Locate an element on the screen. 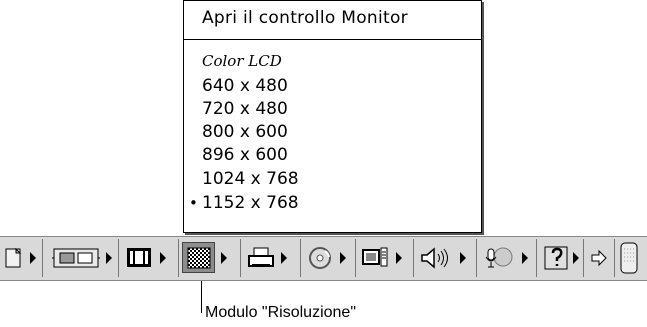 This screenshot has width=647, height=327. remote-access-icon is located at coordinates (375, 257).